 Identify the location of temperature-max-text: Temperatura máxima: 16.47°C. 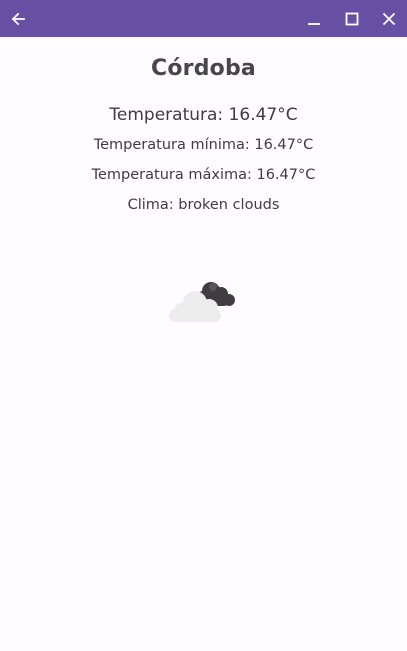
(203, 175).